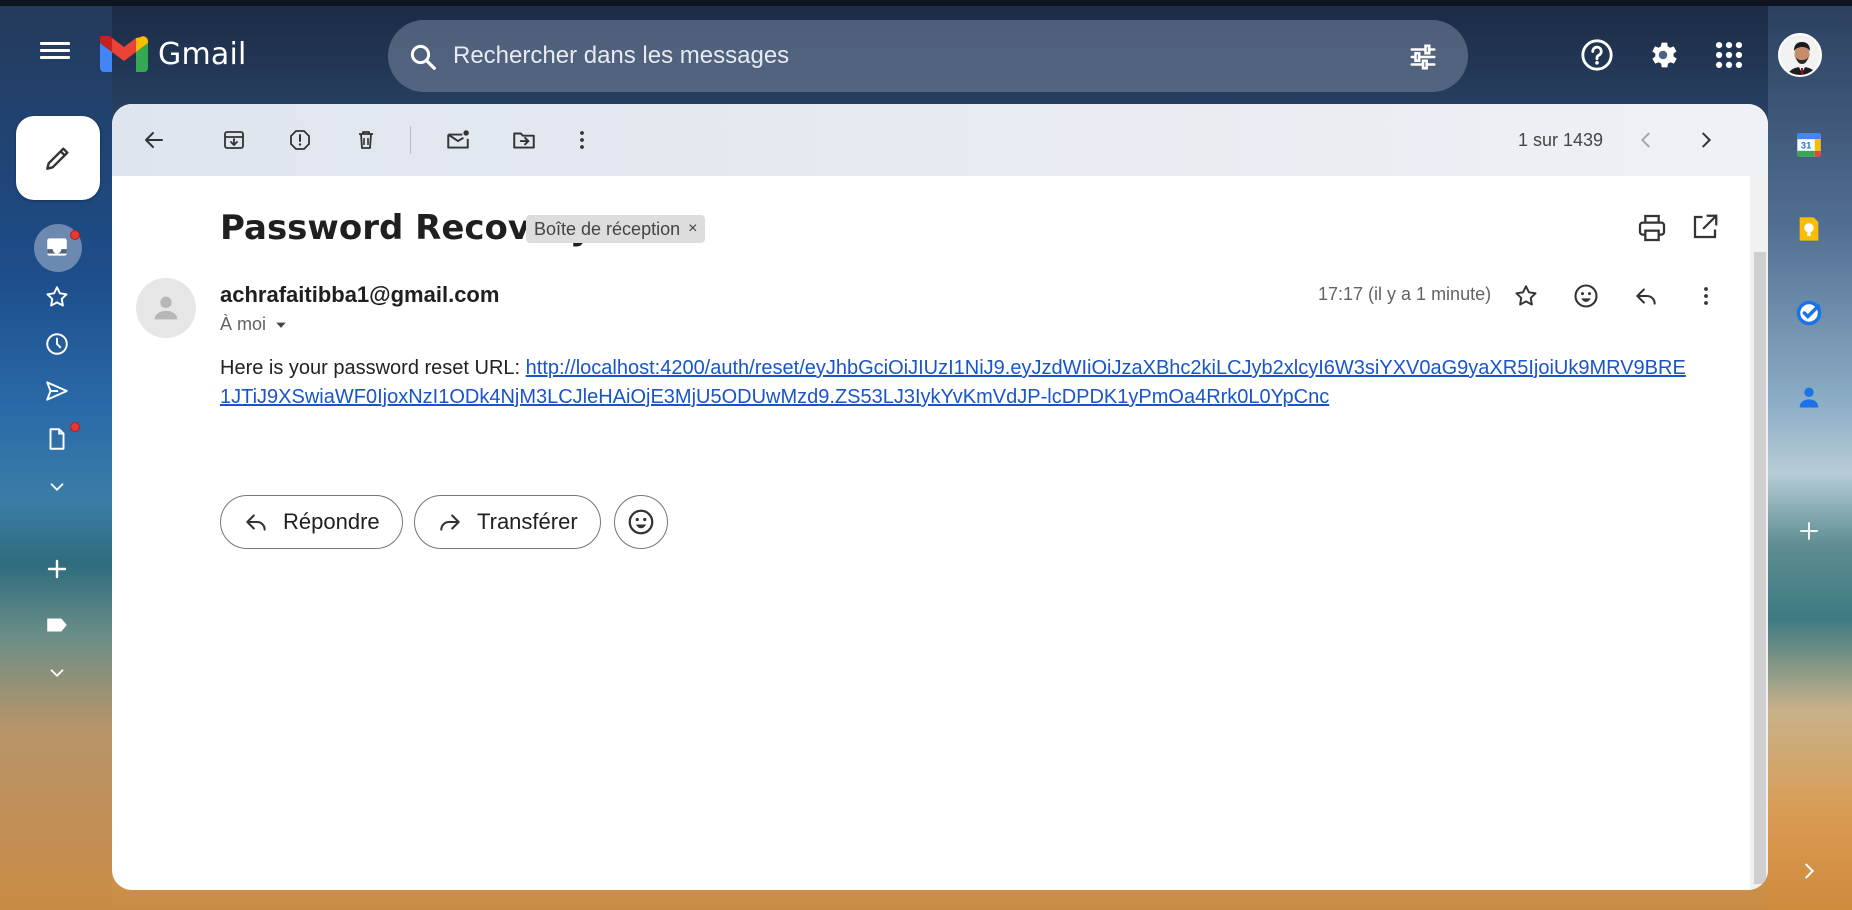 The height and width of the screenshot is (910, 1852). I want to click on sender-avatar, so click(166, 308).